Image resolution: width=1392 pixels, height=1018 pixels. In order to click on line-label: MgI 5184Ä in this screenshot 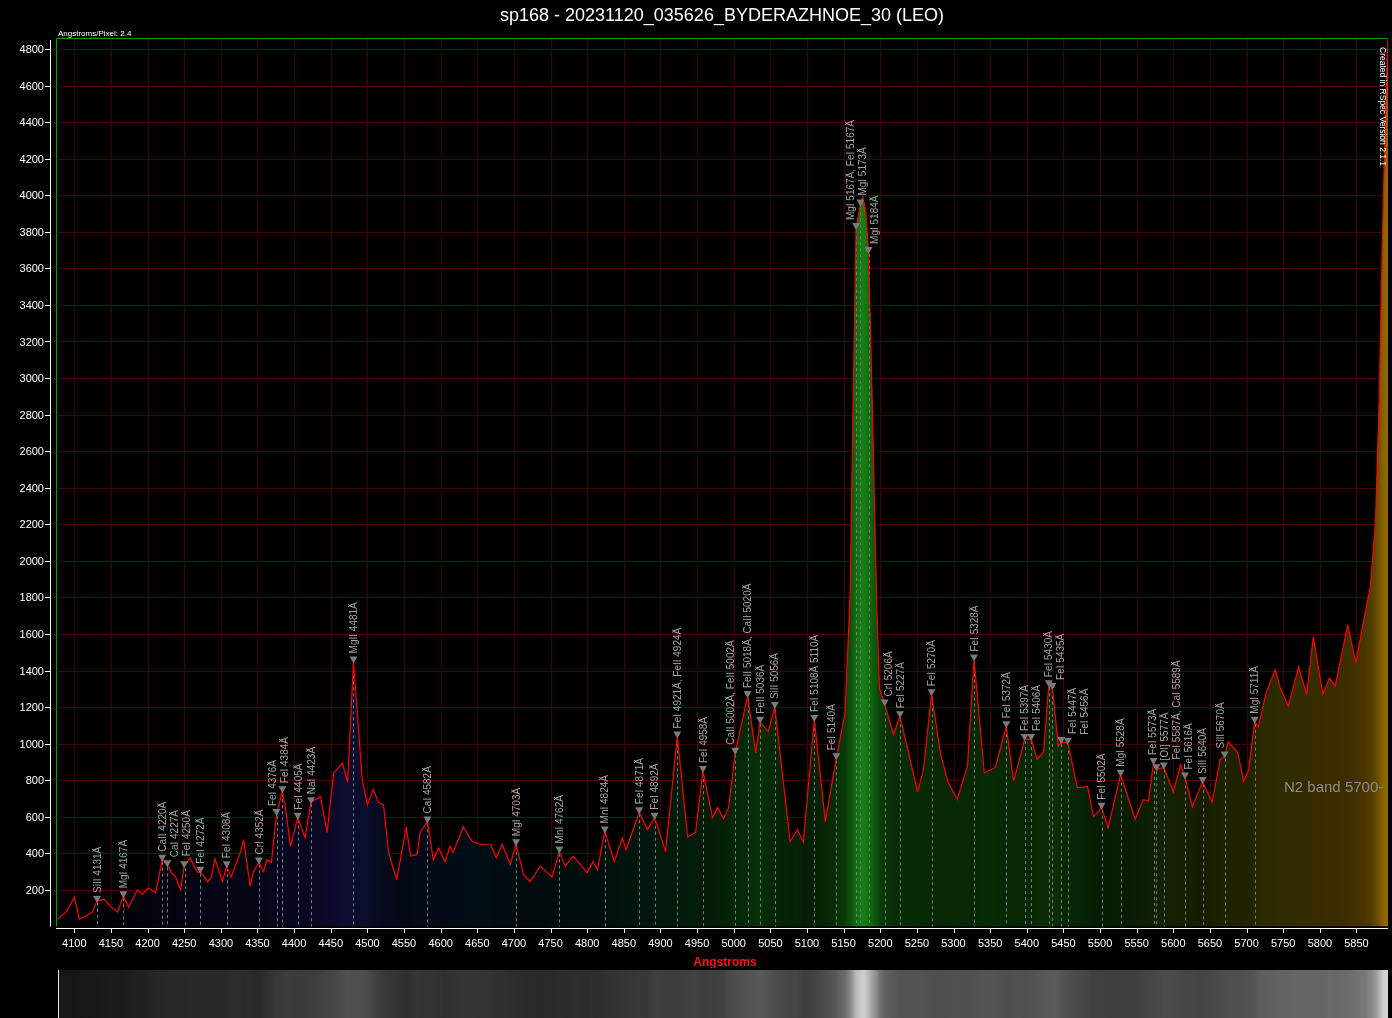, I will do `click(875, 219)`.